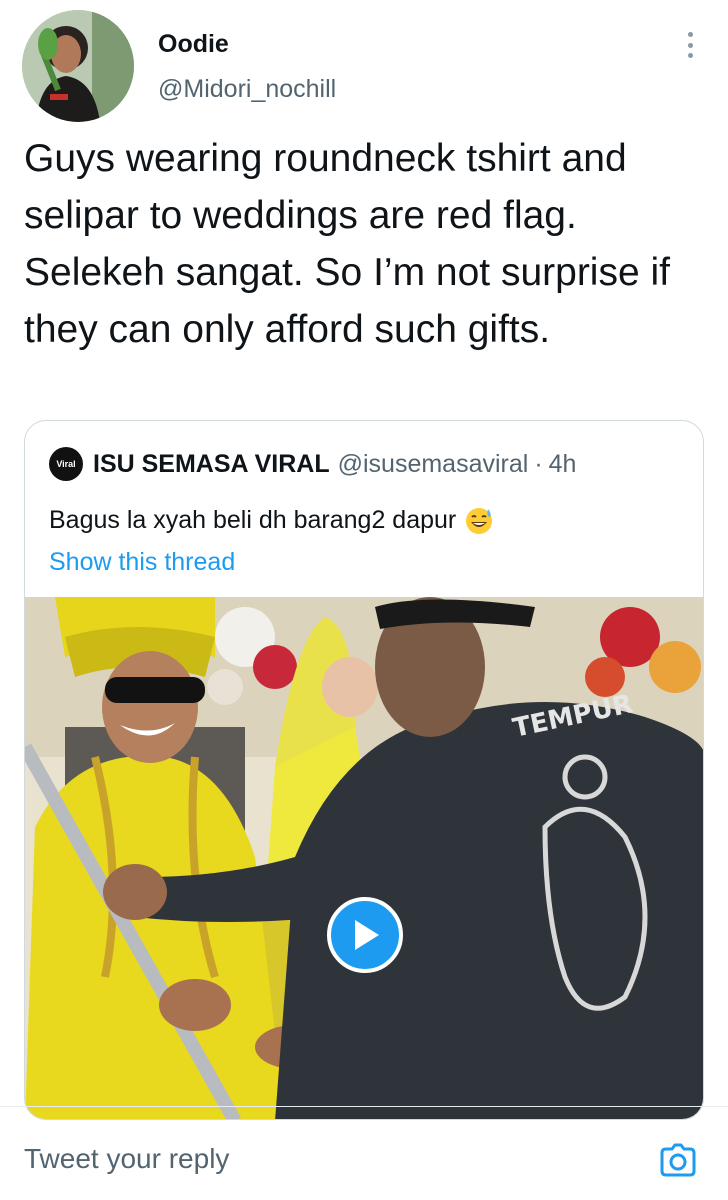  Describe the element at coordinates (142, 562) in the screenshot. I see `show-thread-link: Show this thread` at that location.